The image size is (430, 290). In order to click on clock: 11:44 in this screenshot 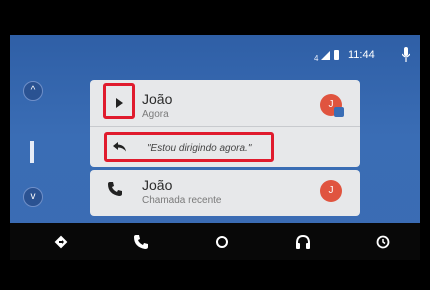, I will do `click(361, 55)`.